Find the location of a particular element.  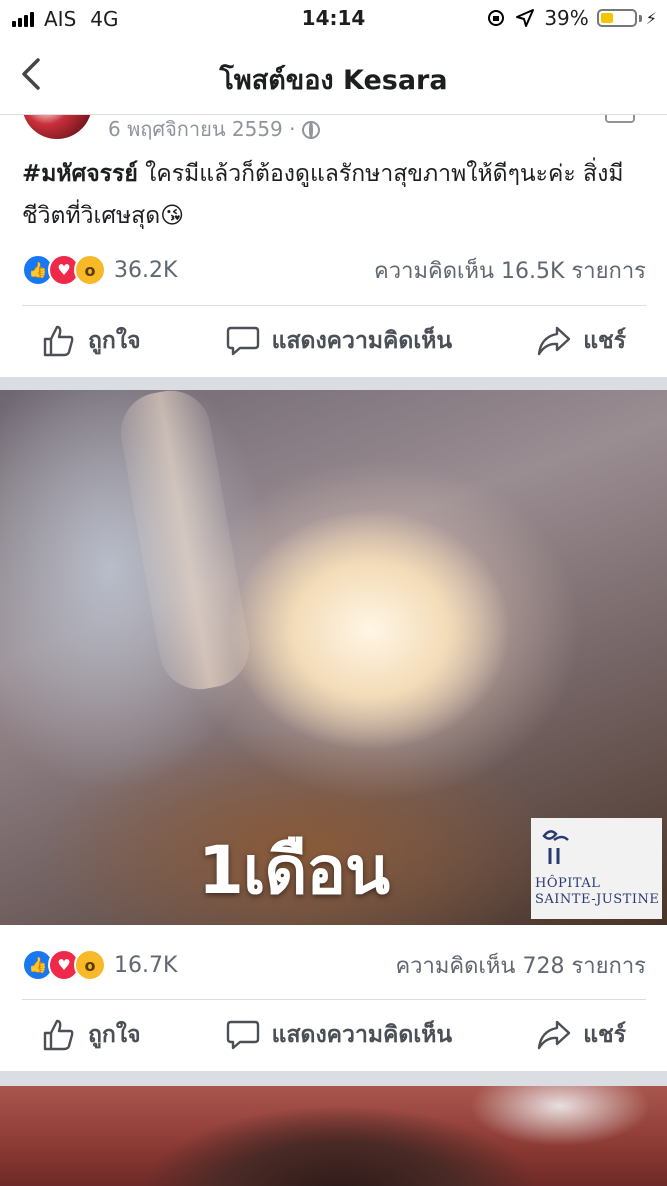

battery-percent: 39% is located at coordinates (566, 18).